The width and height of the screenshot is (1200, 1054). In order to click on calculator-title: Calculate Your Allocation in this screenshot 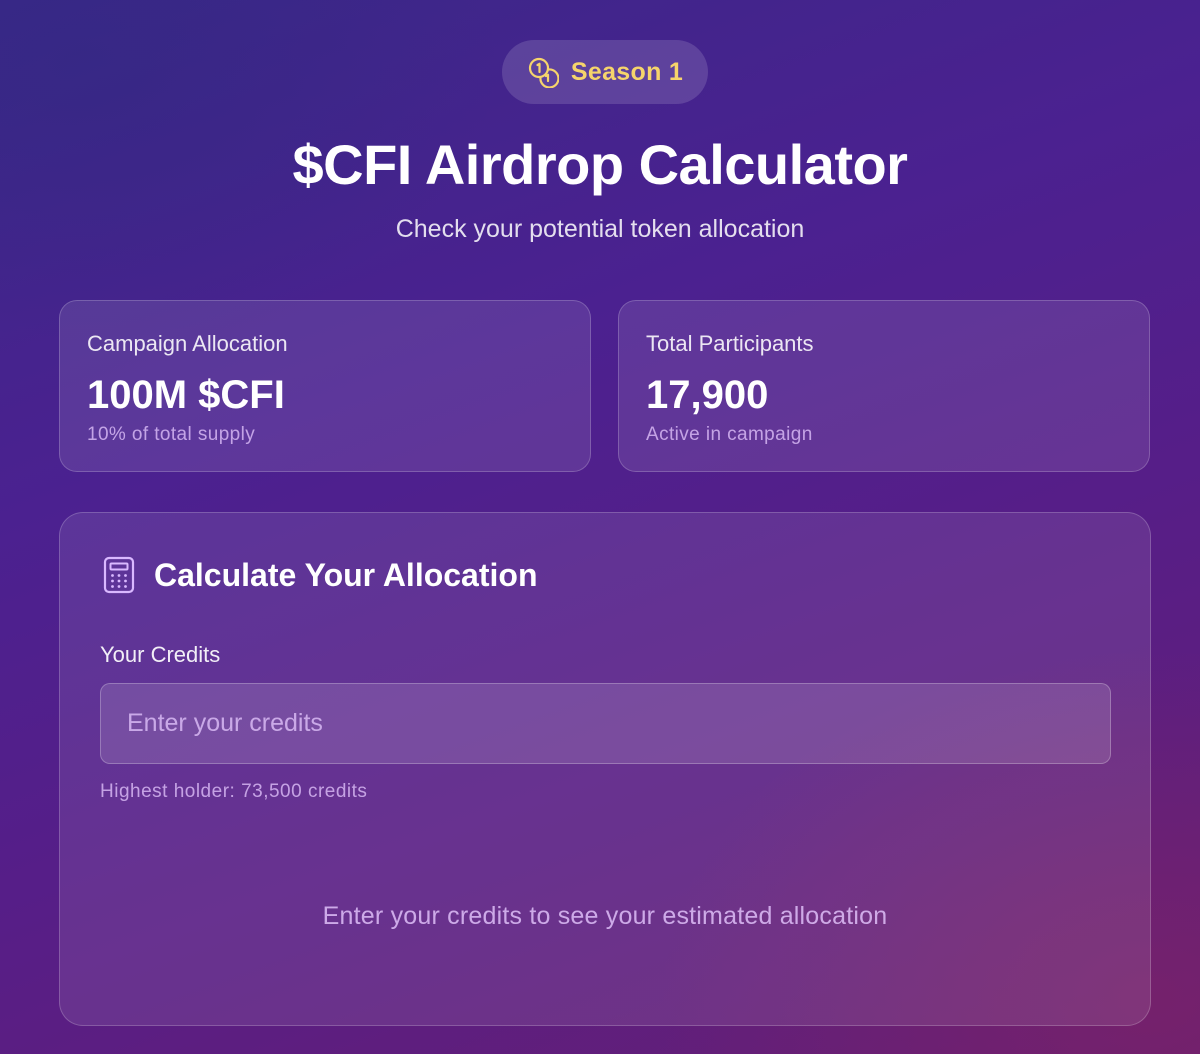, I will do `click(346, 575)`.